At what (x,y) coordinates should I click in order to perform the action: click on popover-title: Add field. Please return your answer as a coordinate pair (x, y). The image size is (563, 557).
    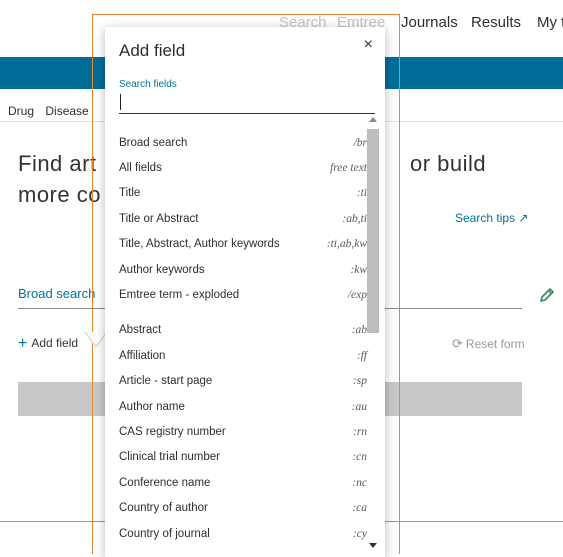
    Looking at the image, I should click on (152, 50).